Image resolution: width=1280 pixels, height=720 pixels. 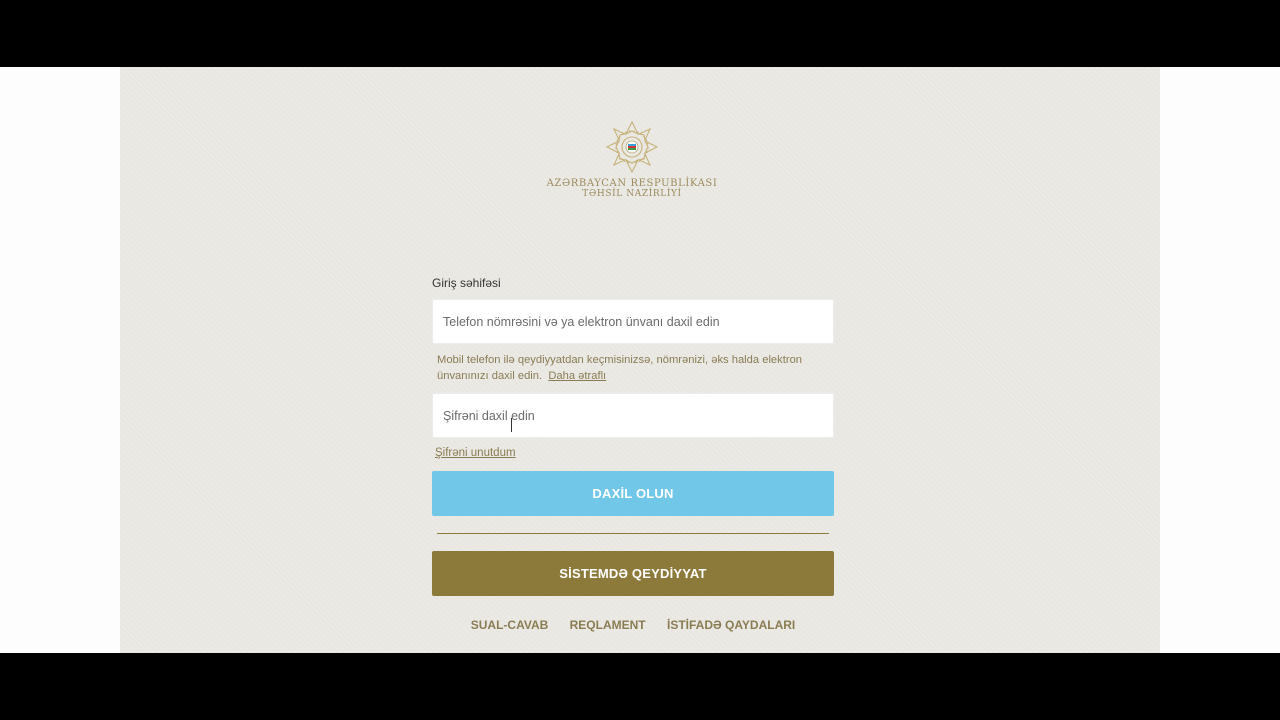 I want to click on forgot-password-link: Şifrəni unutdum, so click(x=475, y=453).